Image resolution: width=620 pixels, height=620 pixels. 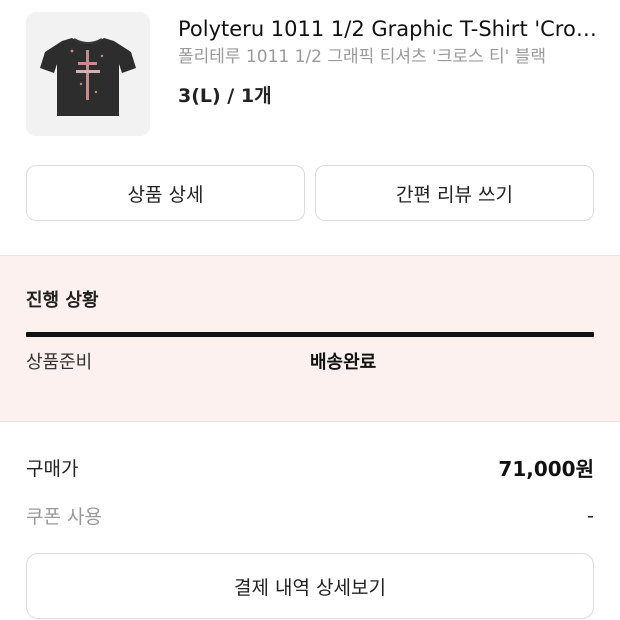 I want to click on product-subtitle: 폴리테루 1011 1/2 그래픽 티셔츠 '크로스 티' 블랙, so click(x=362, y=57).